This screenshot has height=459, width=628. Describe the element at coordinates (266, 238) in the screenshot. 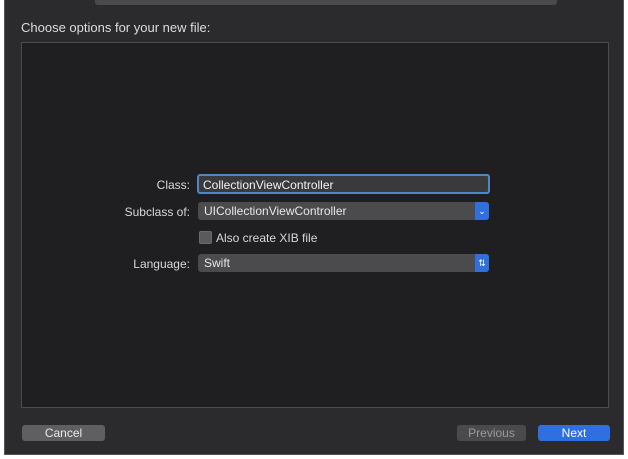

I see `create-xib-label: Also create XIB file` at that location.